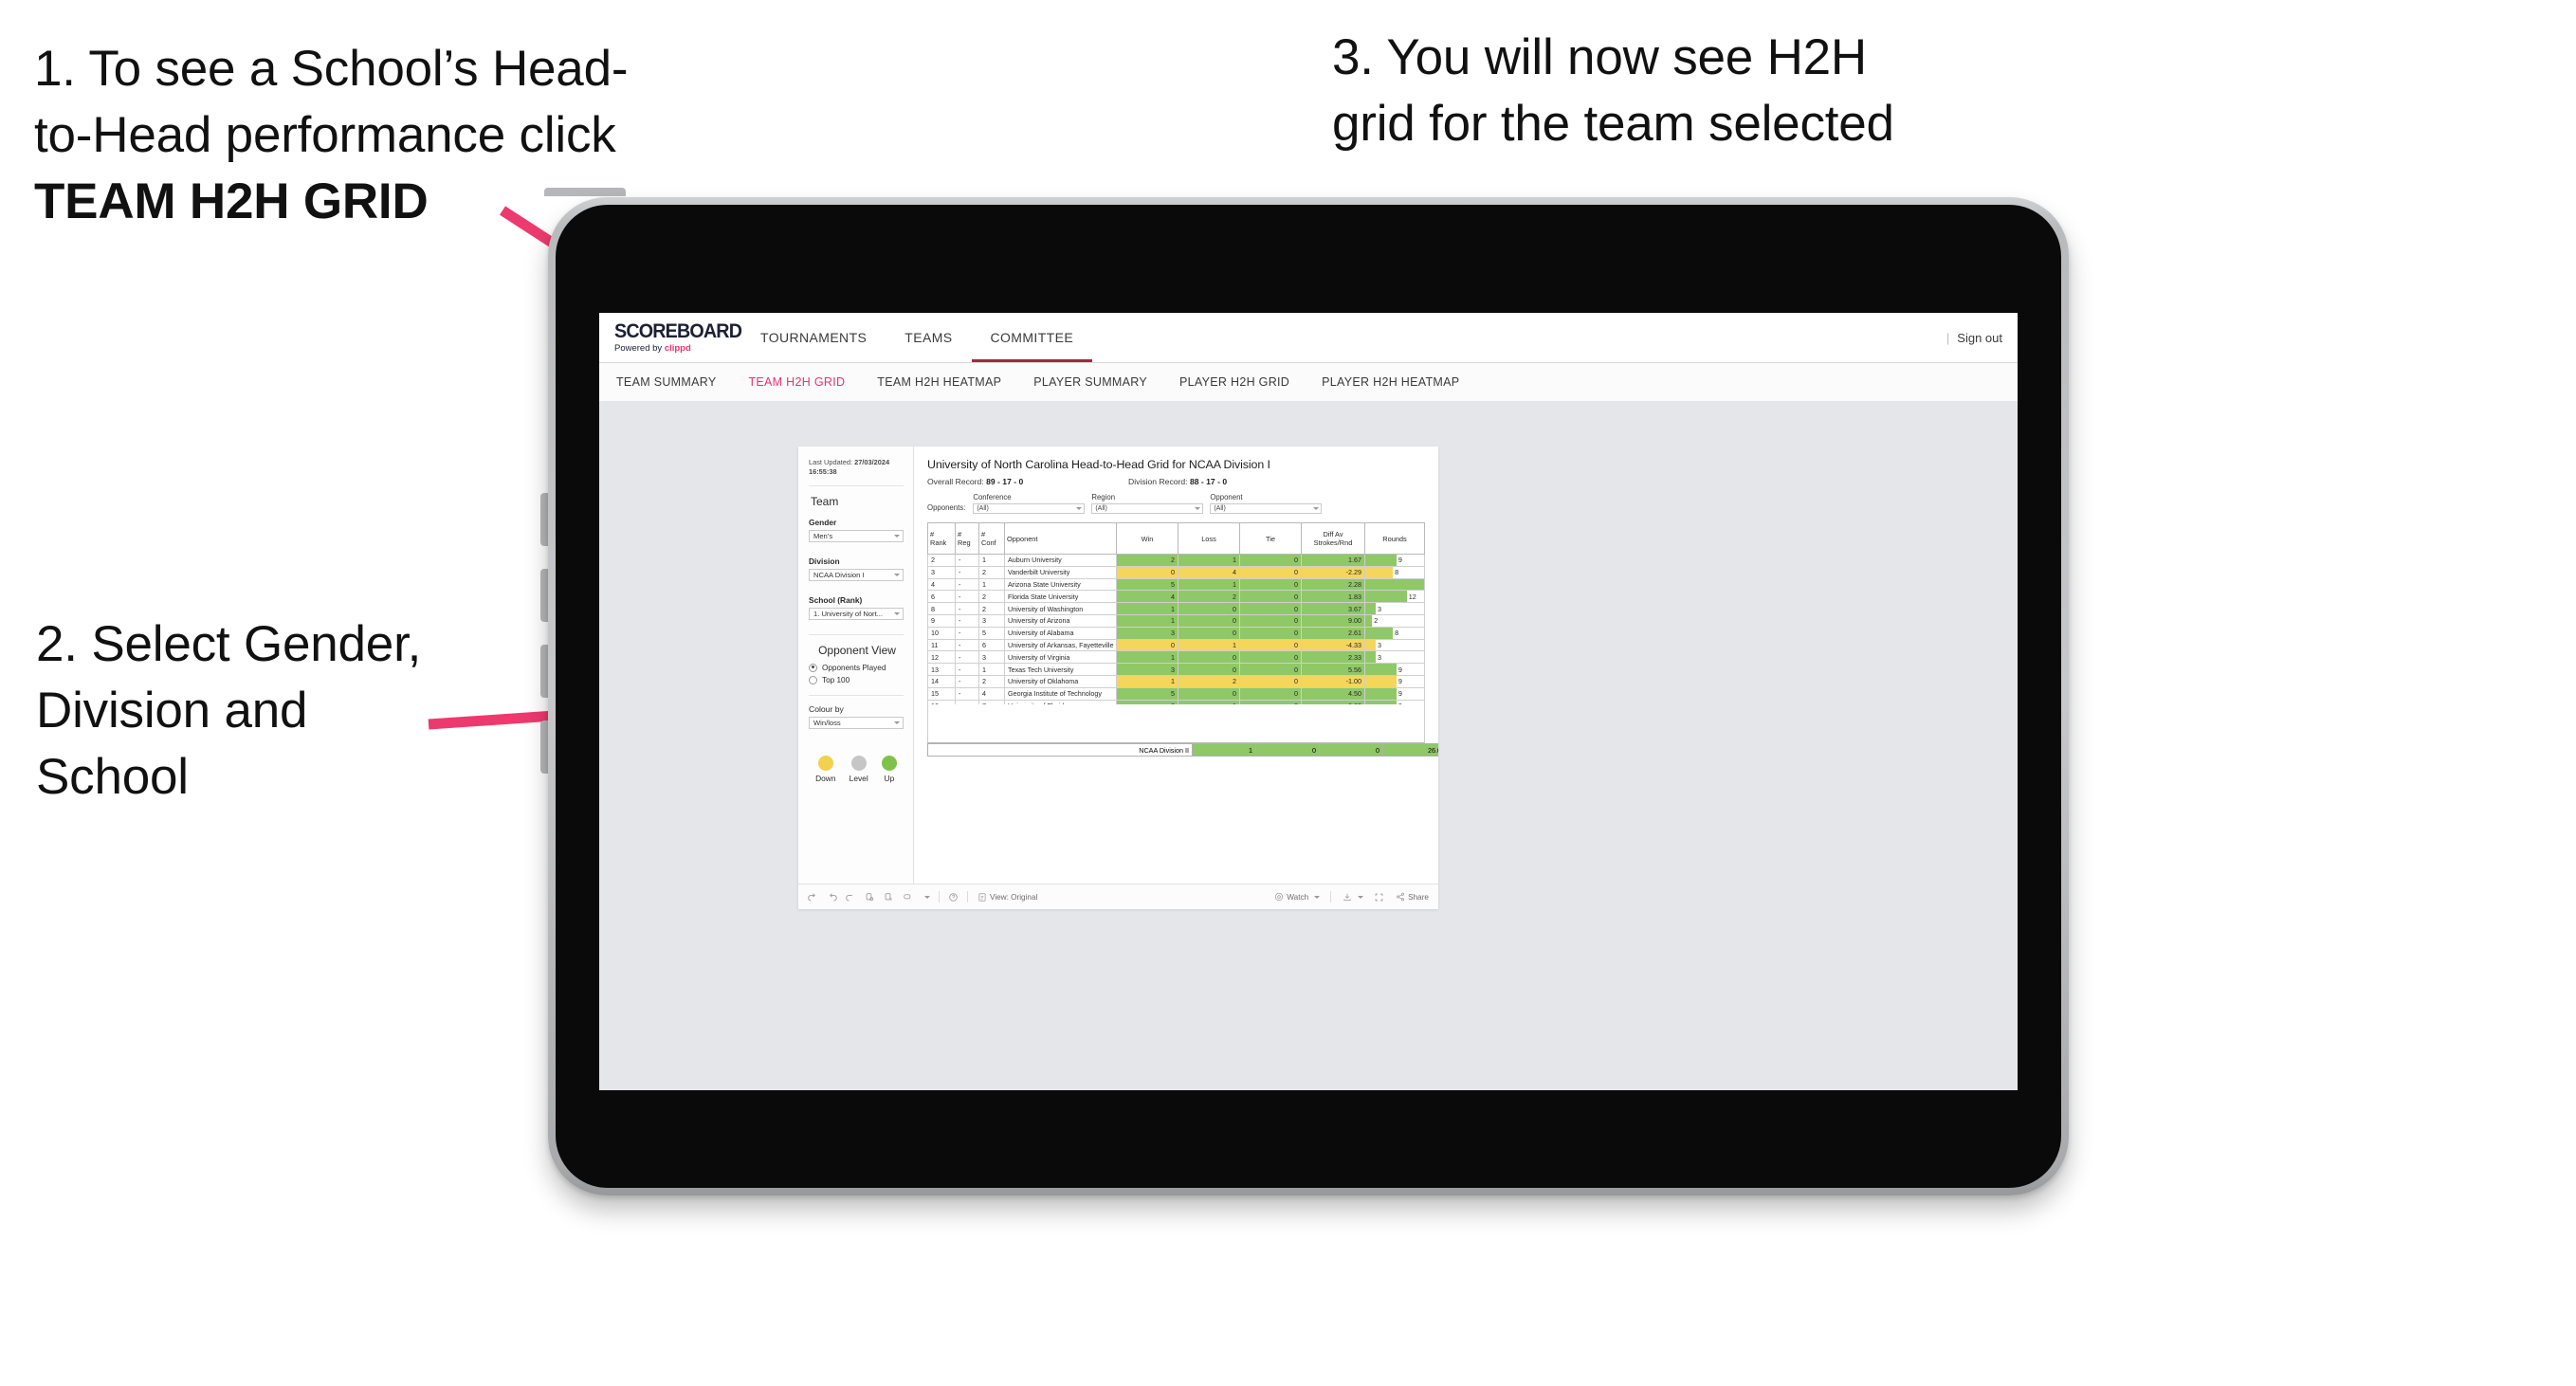  Describe the element at coordinates (922, 897) in the screenshot. I see `toolbar-left-group: View: Original` at that location.